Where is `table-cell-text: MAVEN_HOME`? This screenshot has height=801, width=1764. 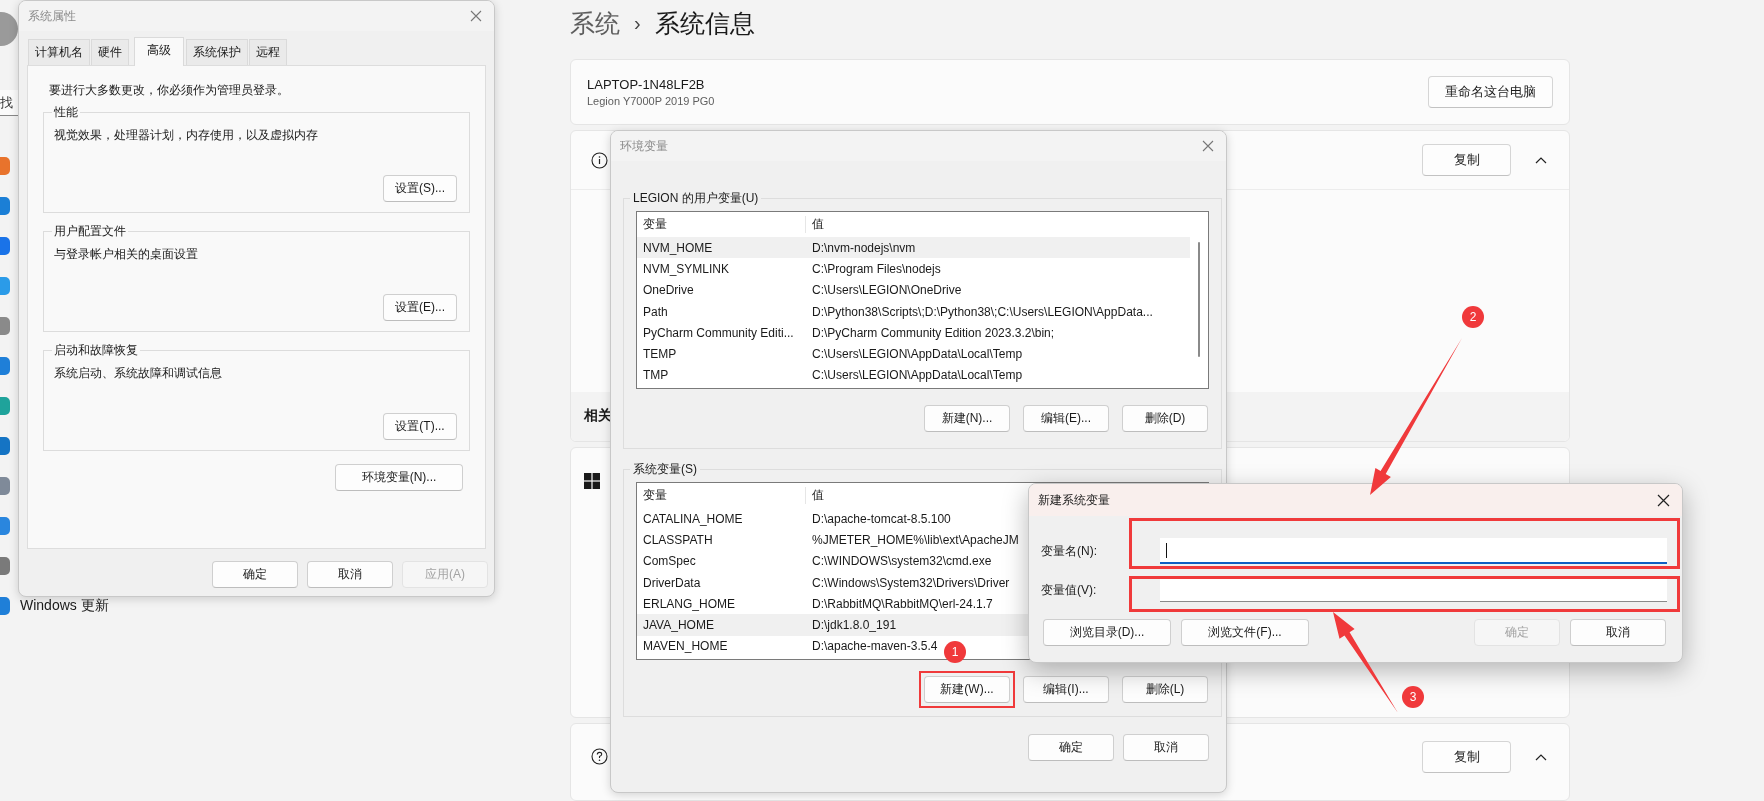 table-cell-text: MAVEN_HOME is located at coordinates (685, 646).